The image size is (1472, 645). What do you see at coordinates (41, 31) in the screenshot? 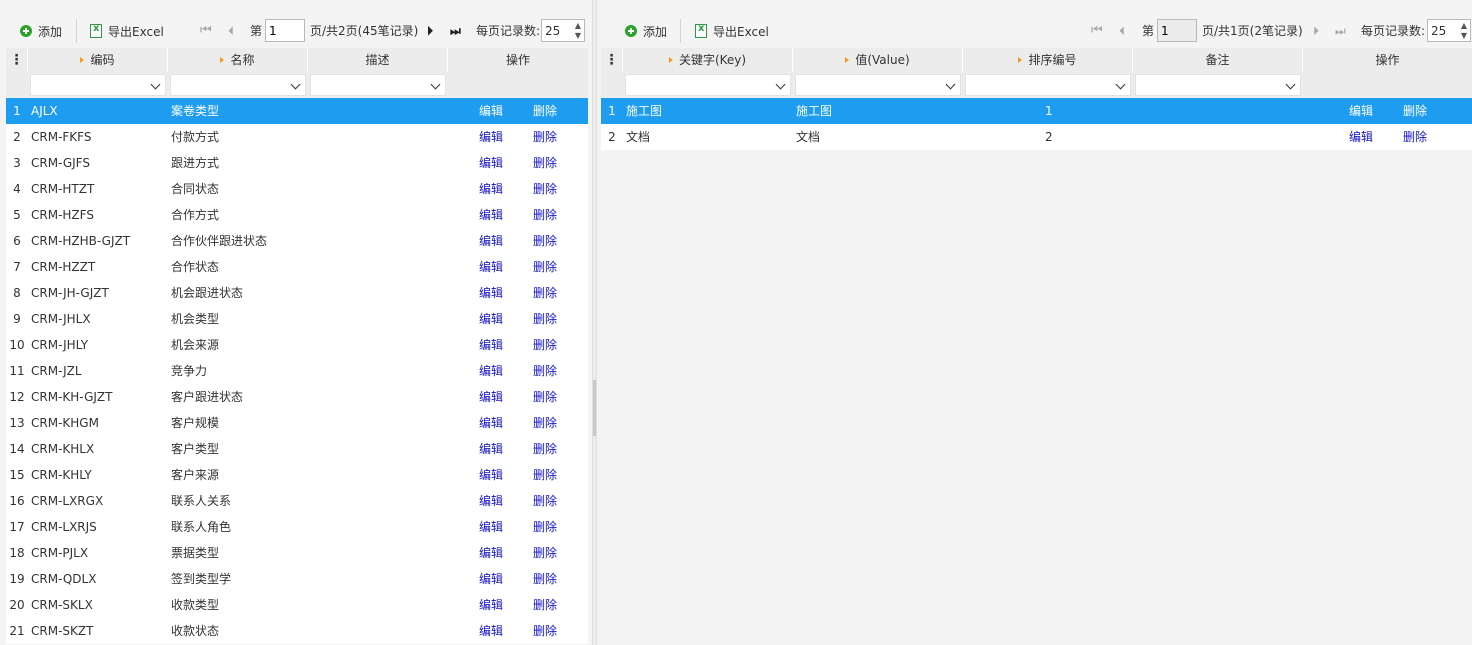
I see `left-add-button: 添加` at bounding box center [41, 31].